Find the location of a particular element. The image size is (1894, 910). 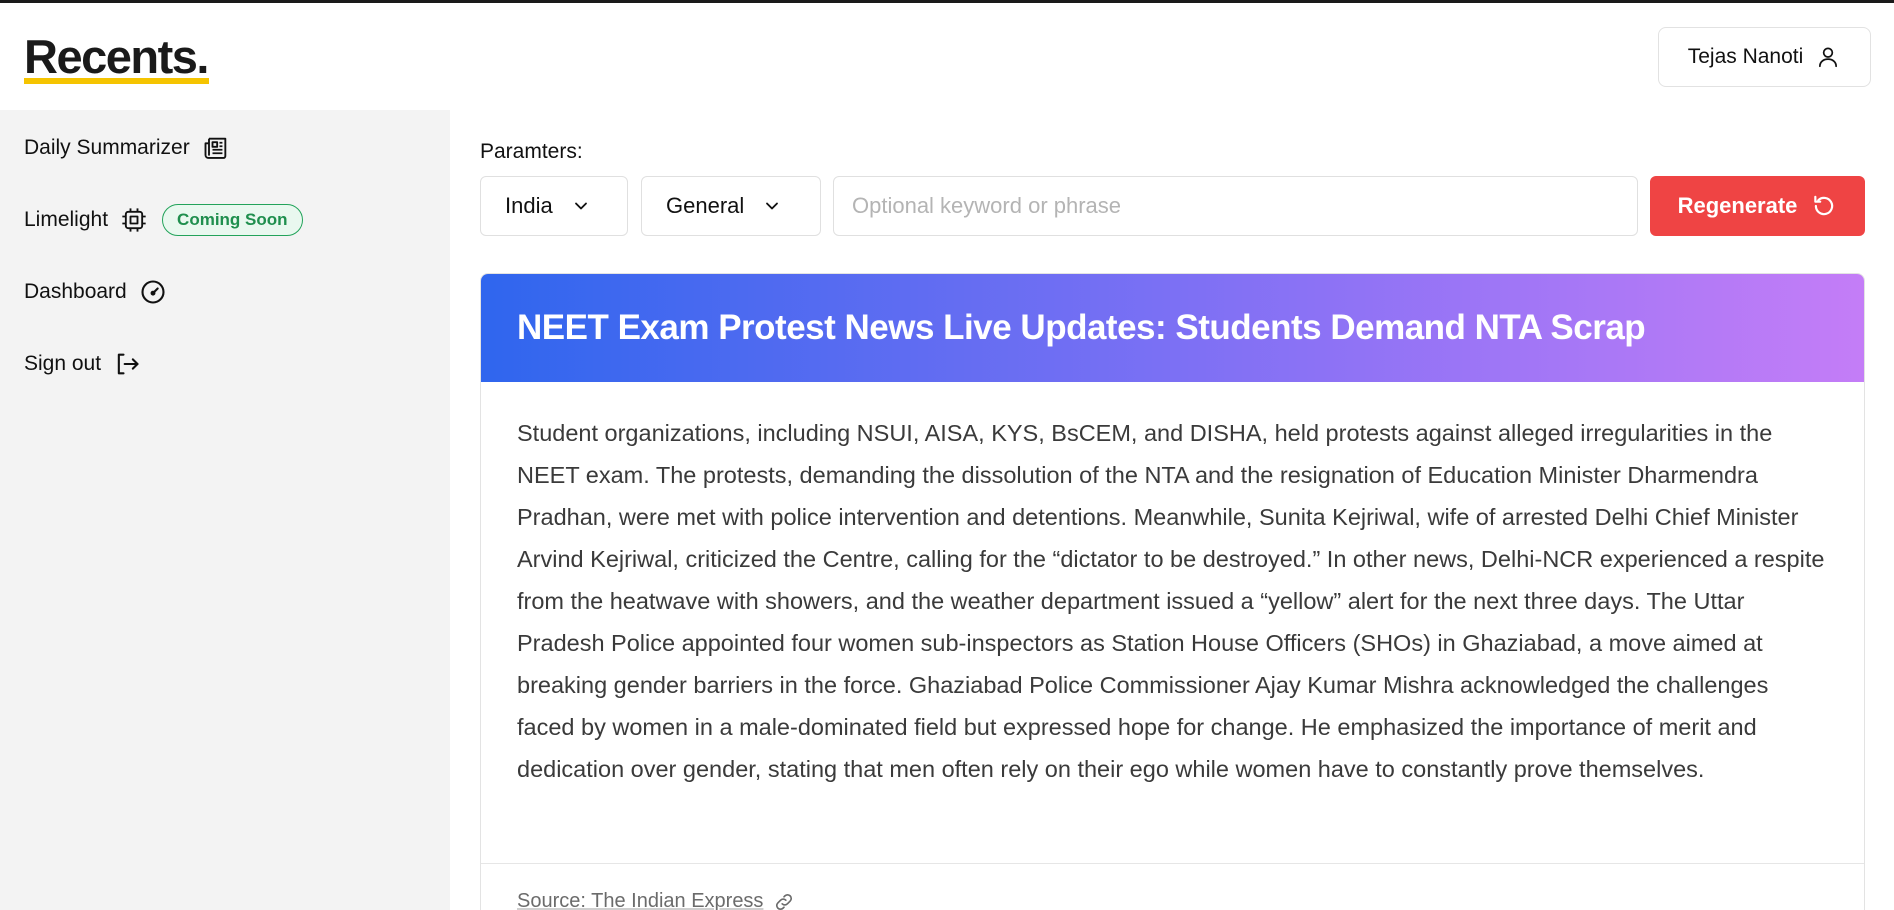

cpu-chip-icon is located at coordinates (134, 220).